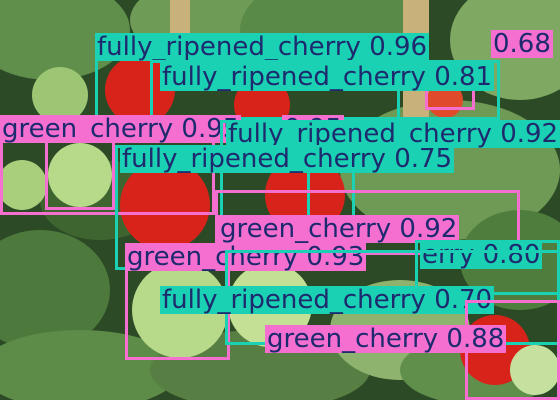  I want to click on detection-label: green_cherry 0.92, so click(339, 229).